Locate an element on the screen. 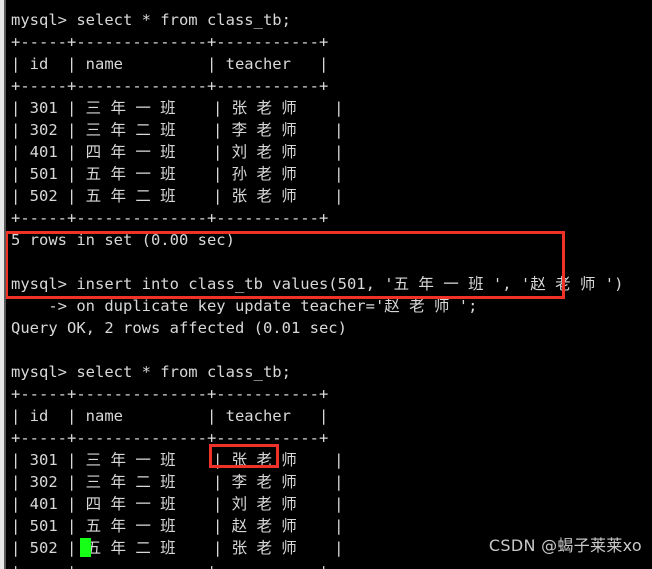 The image size is (652, 569). window-left-edge-shadow is located at coordinates (5, 284).